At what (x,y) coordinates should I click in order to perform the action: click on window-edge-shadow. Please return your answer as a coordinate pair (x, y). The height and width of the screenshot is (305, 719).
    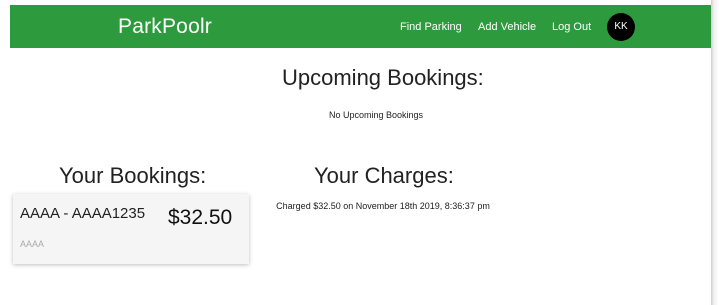
    Looking at the image, I should click on (715, 152).